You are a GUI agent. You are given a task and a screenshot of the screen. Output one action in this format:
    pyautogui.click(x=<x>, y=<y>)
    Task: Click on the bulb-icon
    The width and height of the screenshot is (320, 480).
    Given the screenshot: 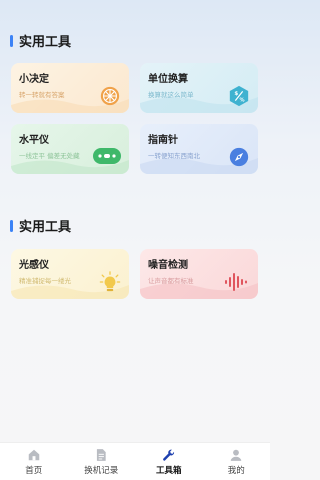 What is the action you would take?
    pyautogui.click(x=110, y=281)
    